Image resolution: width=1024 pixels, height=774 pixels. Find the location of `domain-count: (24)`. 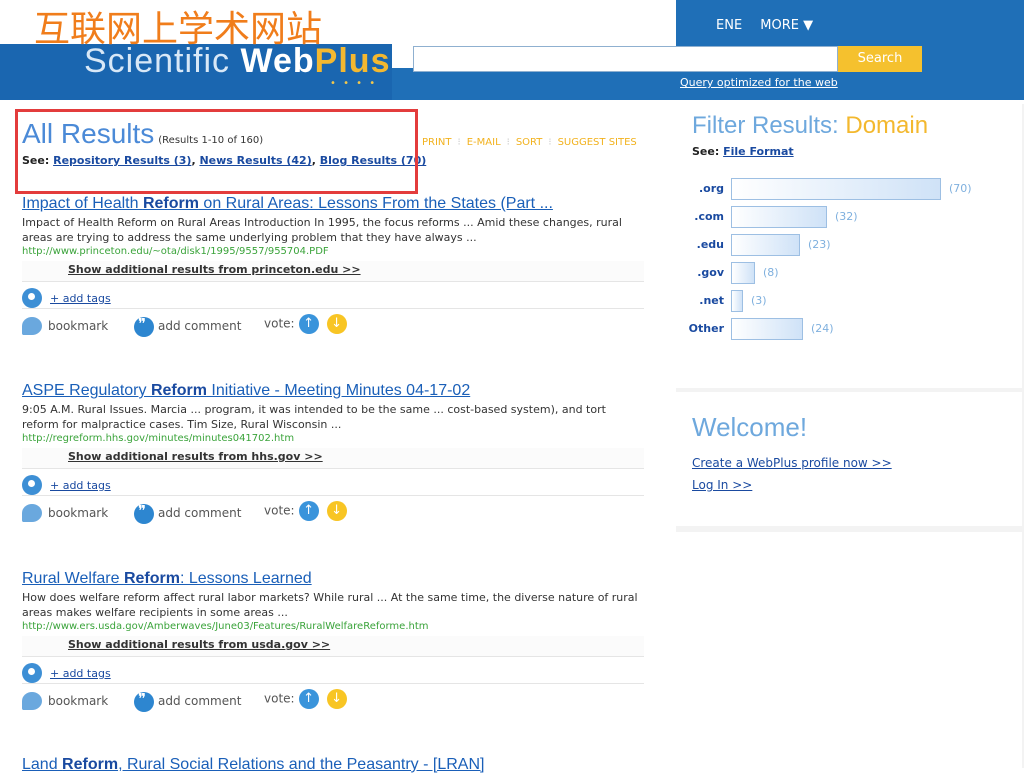

domain-count: (24) is located at coordinates (822, 328).